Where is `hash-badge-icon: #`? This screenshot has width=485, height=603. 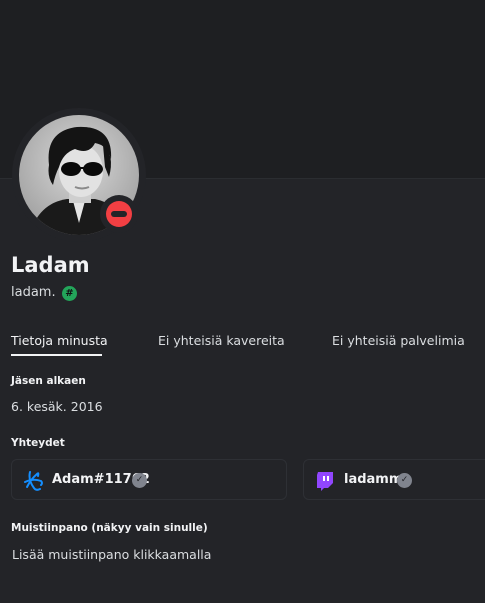 hash-badge-icon: # is located at coordinates (69, 293).